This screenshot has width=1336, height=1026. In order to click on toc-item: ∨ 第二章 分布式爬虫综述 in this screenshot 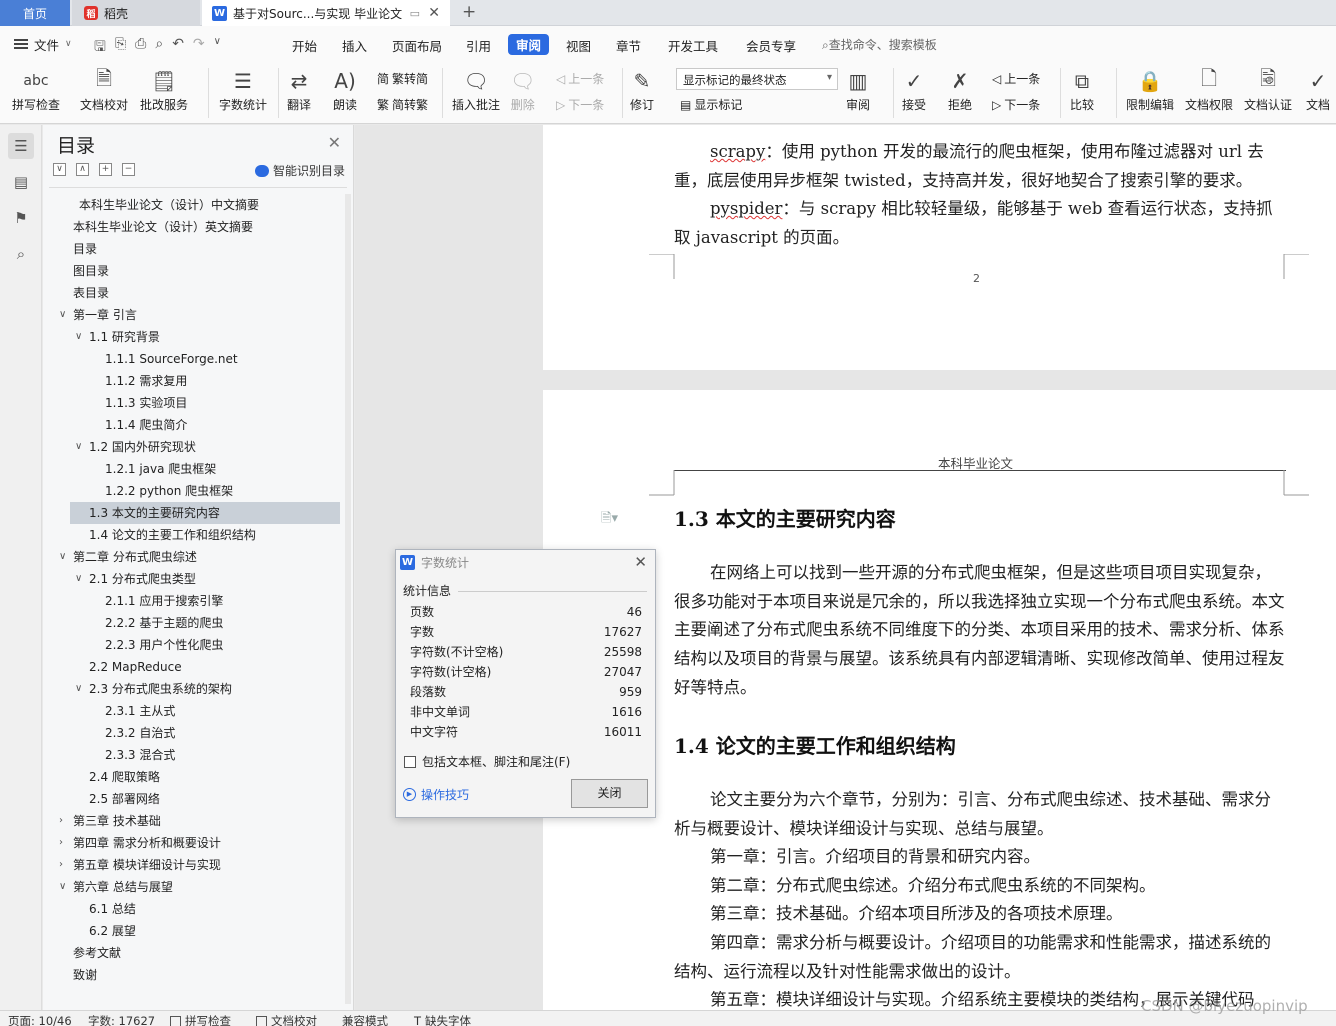, I will do `click(198, 557)`.